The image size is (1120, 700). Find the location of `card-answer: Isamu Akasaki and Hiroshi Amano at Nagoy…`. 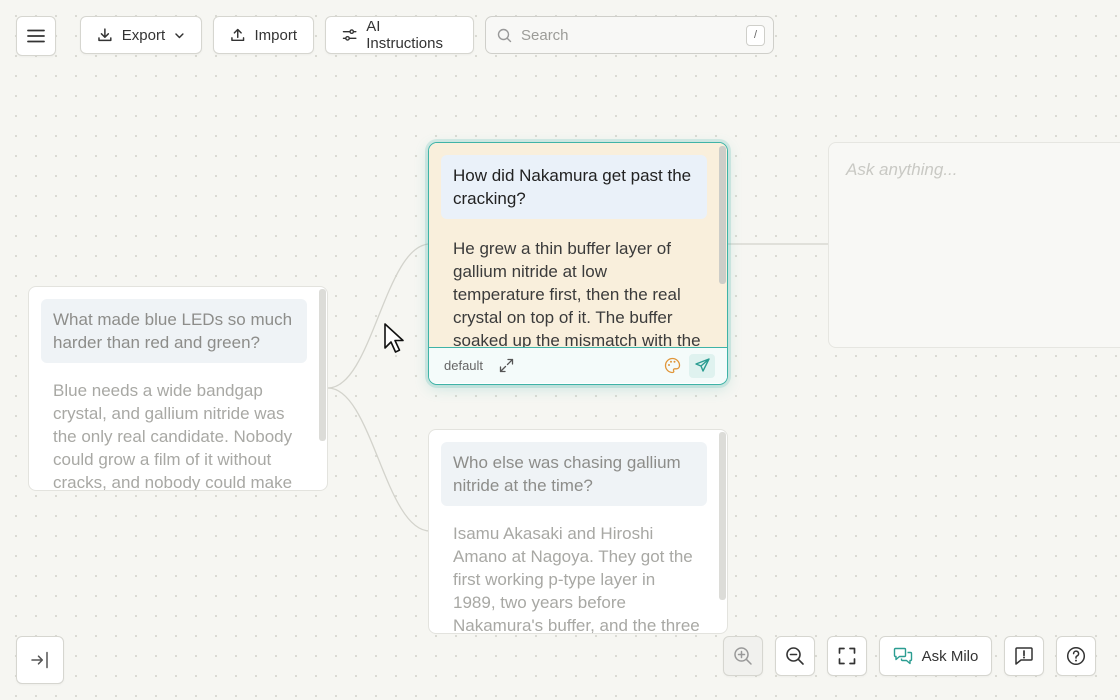

card-answer: Isamu Akasaki and Hiroshi Amano at Nagoy… is located at coordinates (576, 579).